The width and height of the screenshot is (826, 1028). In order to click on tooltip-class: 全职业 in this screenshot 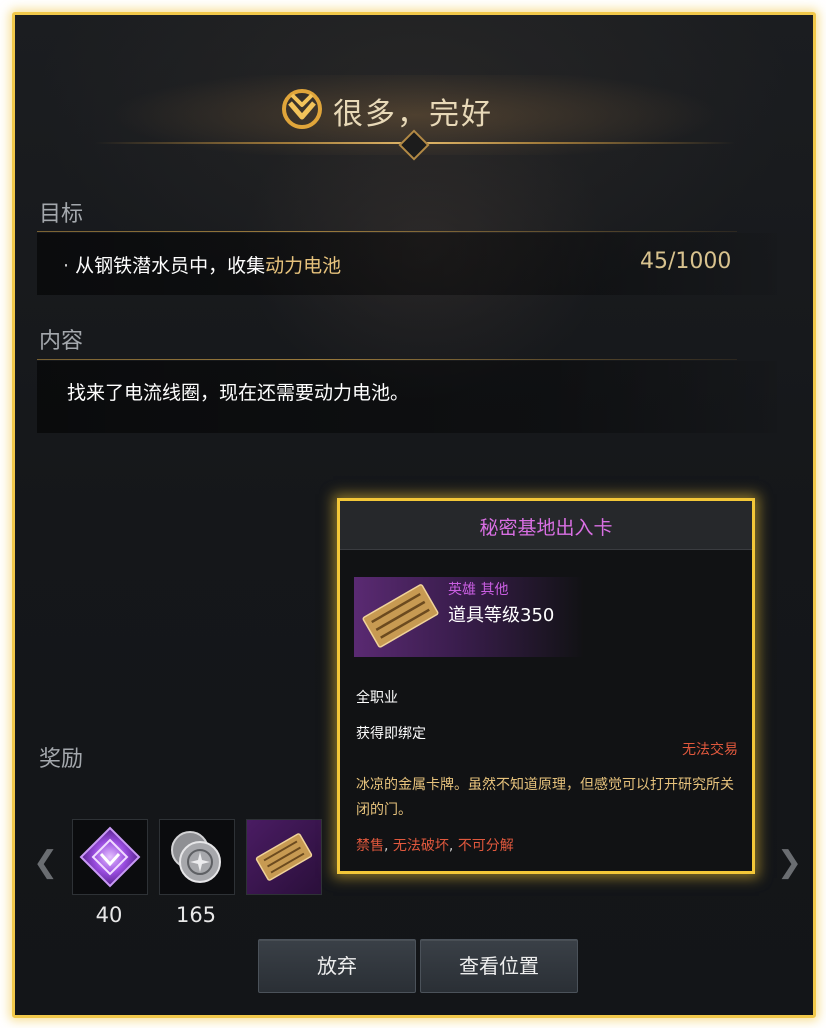, I will do `click(377, 698)`.